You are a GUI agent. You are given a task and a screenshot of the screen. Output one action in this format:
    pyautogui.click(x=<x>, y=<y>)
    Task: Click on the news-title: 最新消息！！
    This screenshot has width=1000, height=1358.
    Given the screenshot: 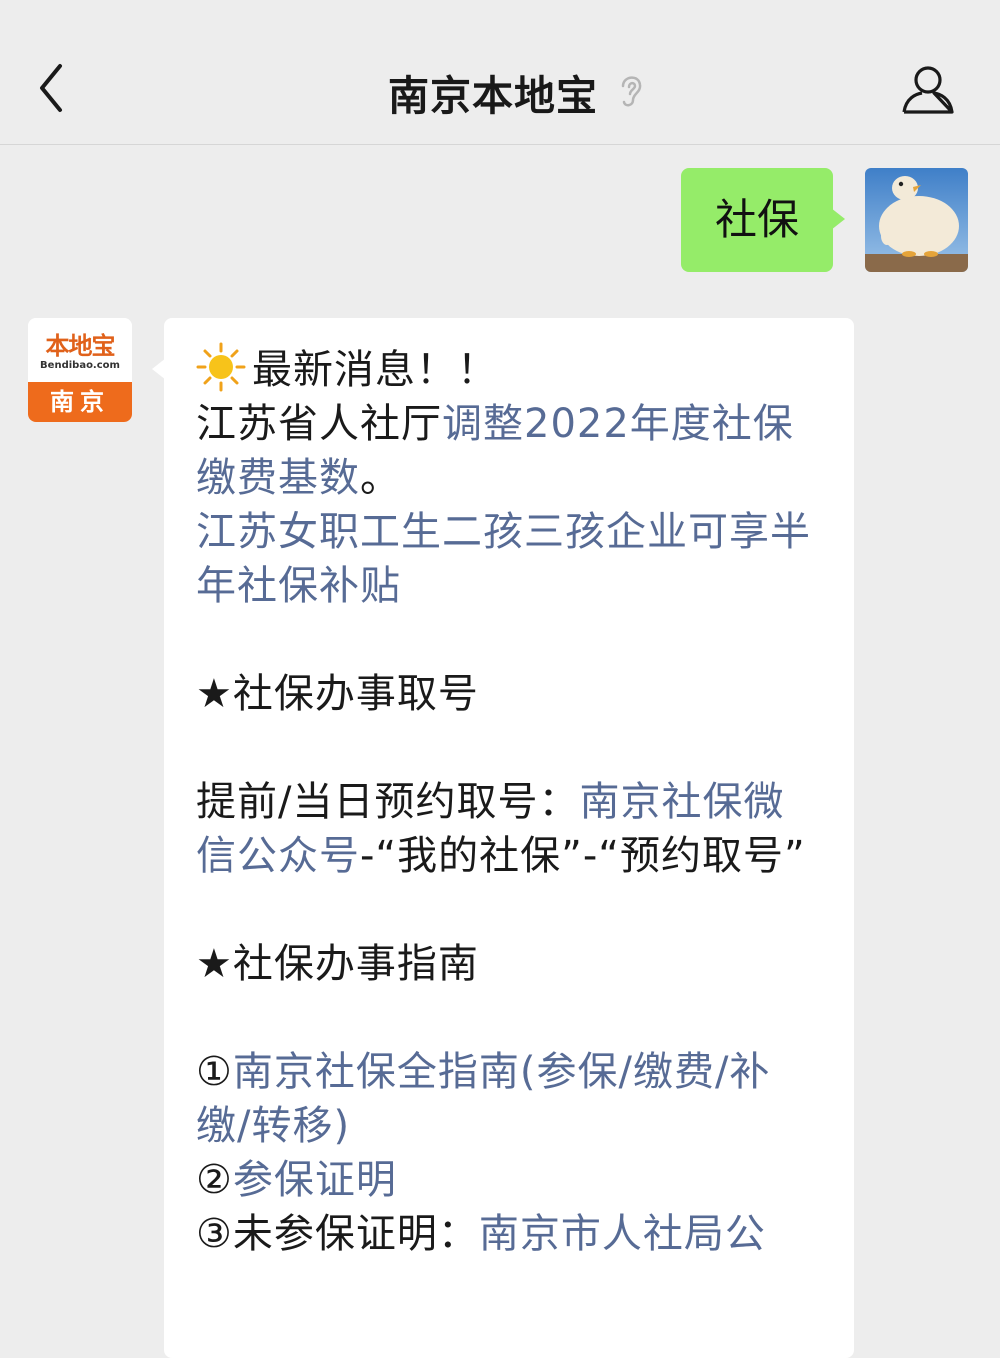 What is the action you would take?
    pyautogui.click(x=375, y=370)
    